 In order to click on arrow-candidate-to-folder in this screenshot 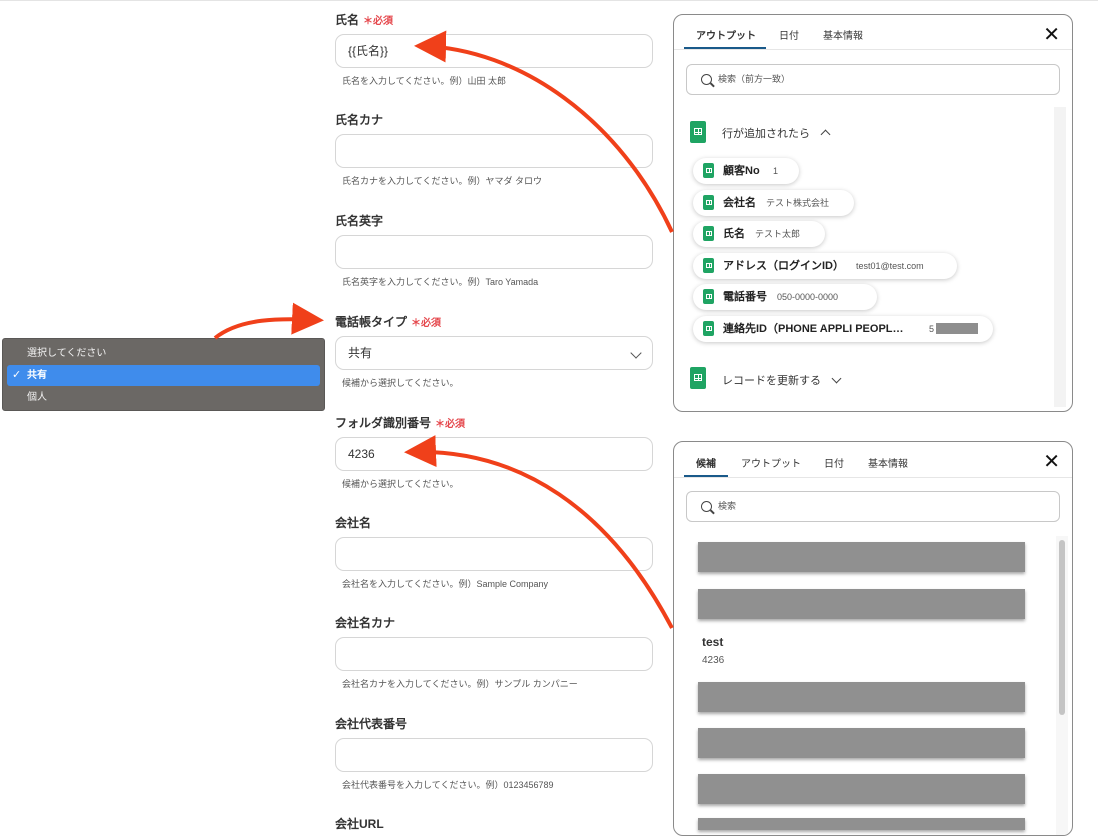, I will do `click(539, 532)`.